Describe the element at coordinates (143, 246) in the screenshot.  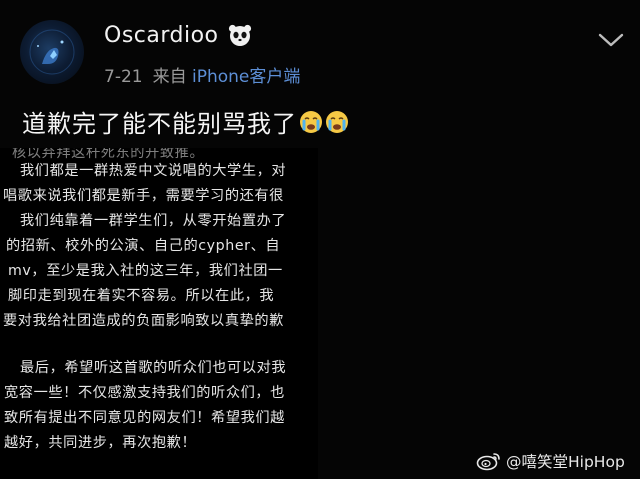
I see `image-text-line: 的招新、校外的公演、自己的cypher、自` at that location.